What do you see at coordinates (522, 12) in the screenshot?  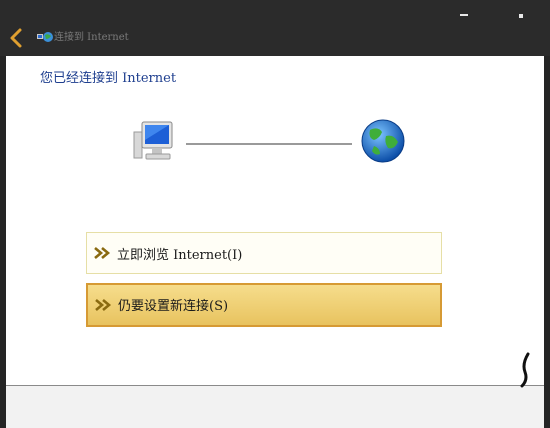 I see `close-button` at bounding box center [522, 12].